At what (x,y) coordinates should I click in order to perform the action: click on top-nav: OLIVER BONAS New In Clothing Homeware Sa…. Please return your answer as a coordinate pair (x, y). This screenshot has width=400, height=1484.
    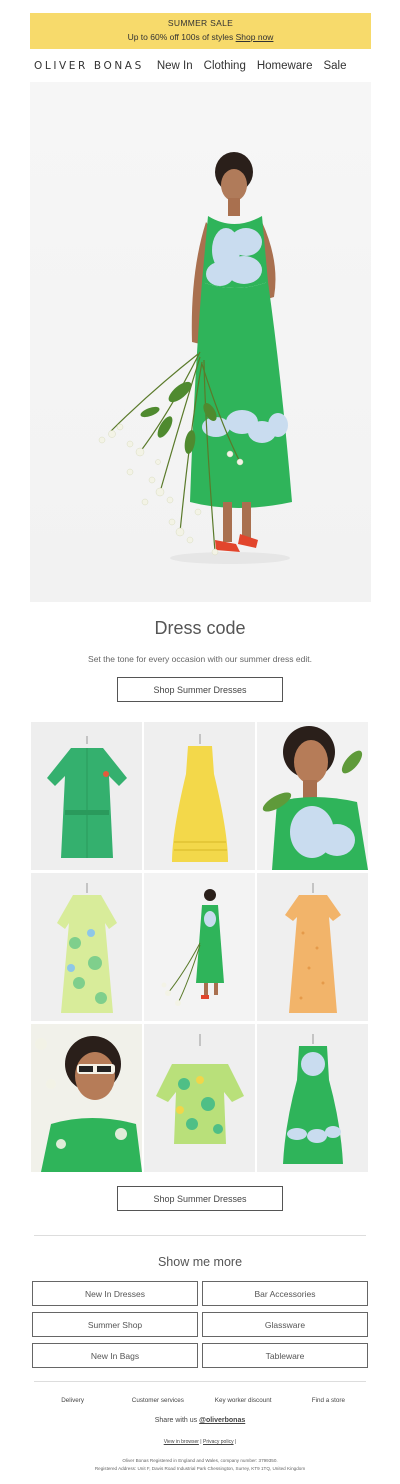
    Looking at the image, I should click on (200, 66).